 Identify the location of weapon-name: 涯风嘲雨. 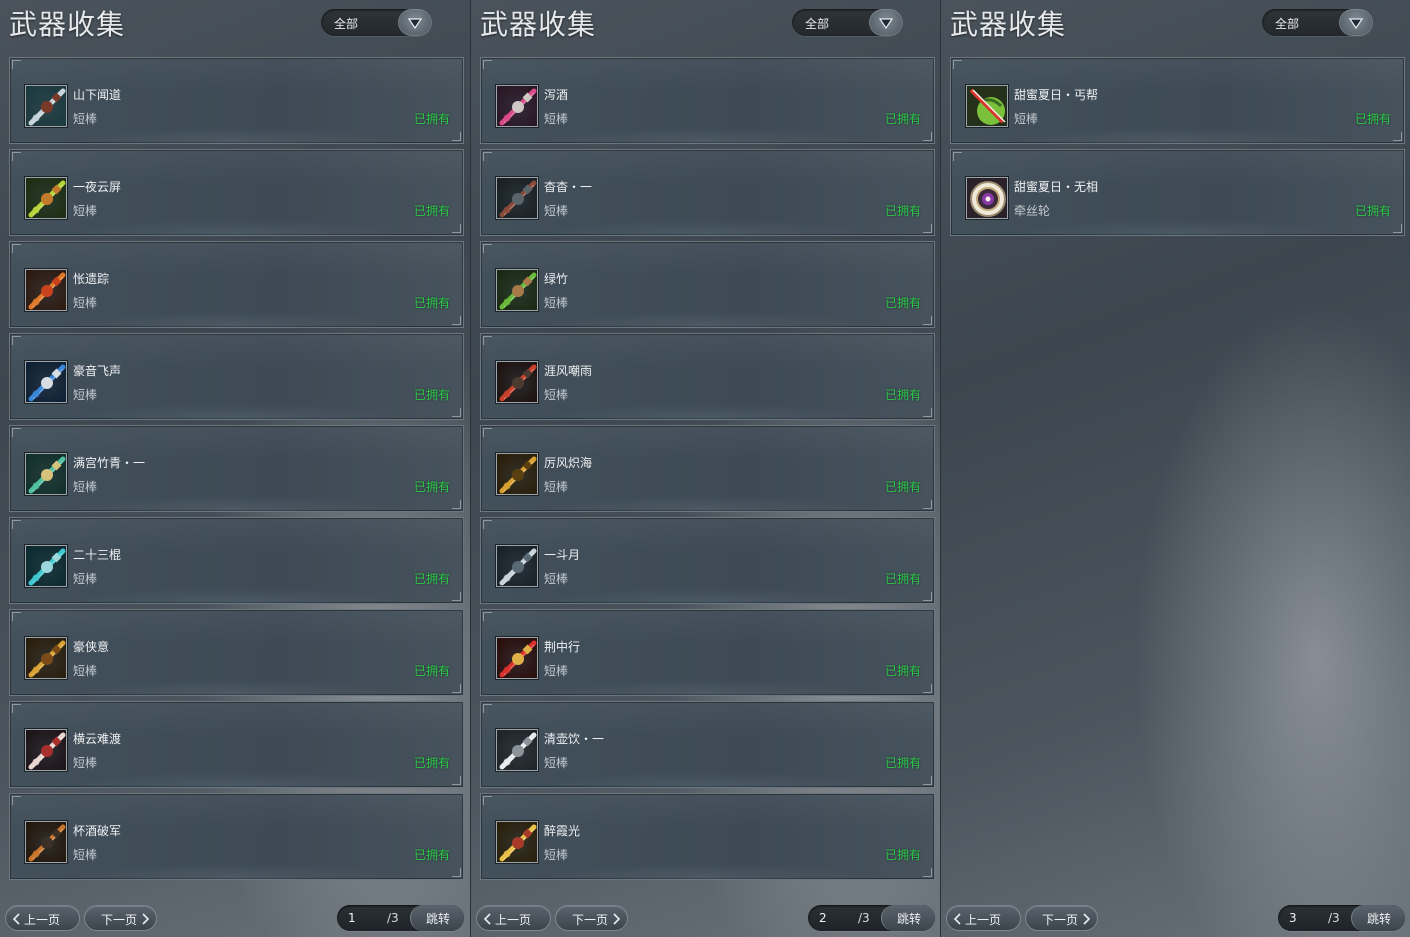
(568, 371).